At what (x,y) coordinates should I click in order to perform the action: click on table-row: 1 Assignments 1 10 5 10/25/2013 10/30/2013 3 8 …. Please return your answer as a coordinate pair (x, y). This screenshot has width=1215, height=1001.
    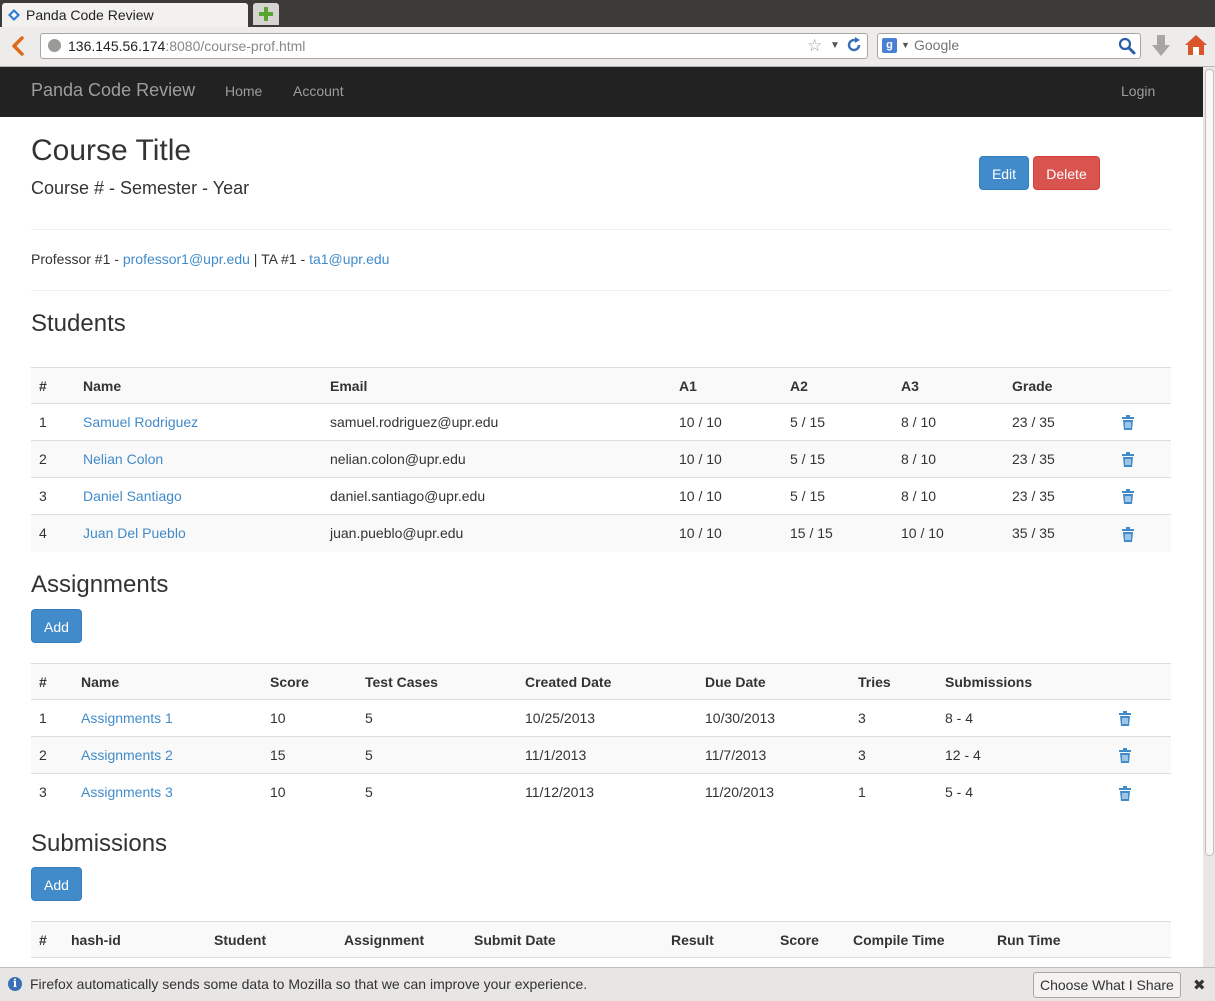
    Looking at the image, I should click on (601, 718).